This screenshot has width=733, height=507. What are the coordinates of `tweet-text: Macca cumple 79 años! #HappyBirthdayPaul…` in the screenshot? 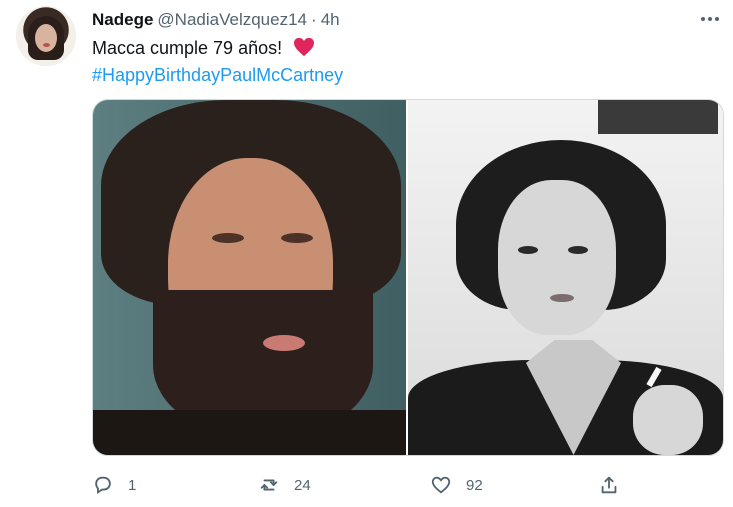 It's located at (397, 62).